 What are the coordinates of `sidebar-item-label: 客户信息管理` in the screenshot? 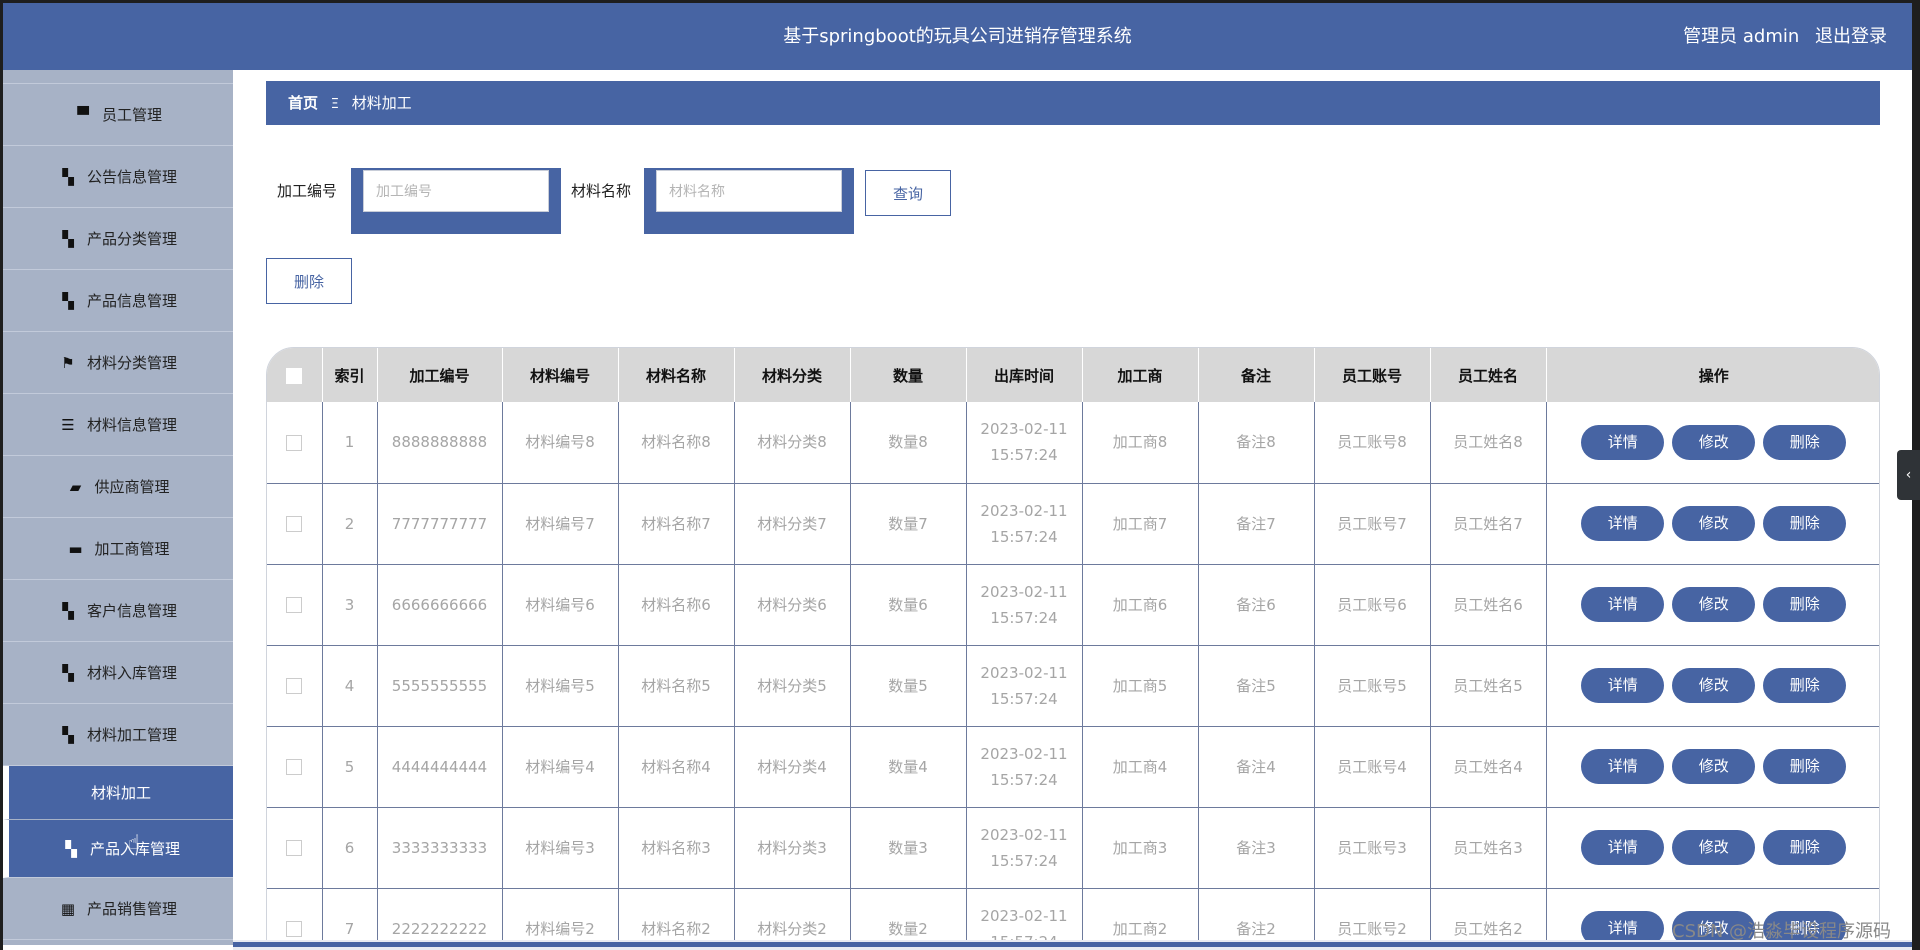 It's located at (131, 611).